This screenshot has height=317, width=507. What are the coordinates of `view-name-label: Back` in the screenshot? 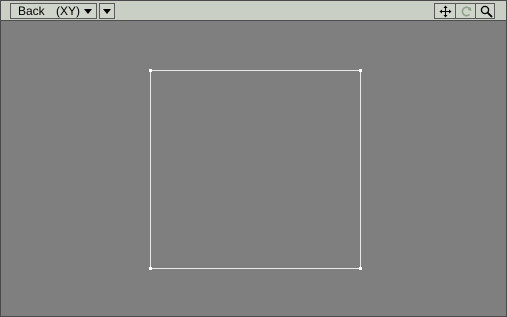 It's located at (31, 11).